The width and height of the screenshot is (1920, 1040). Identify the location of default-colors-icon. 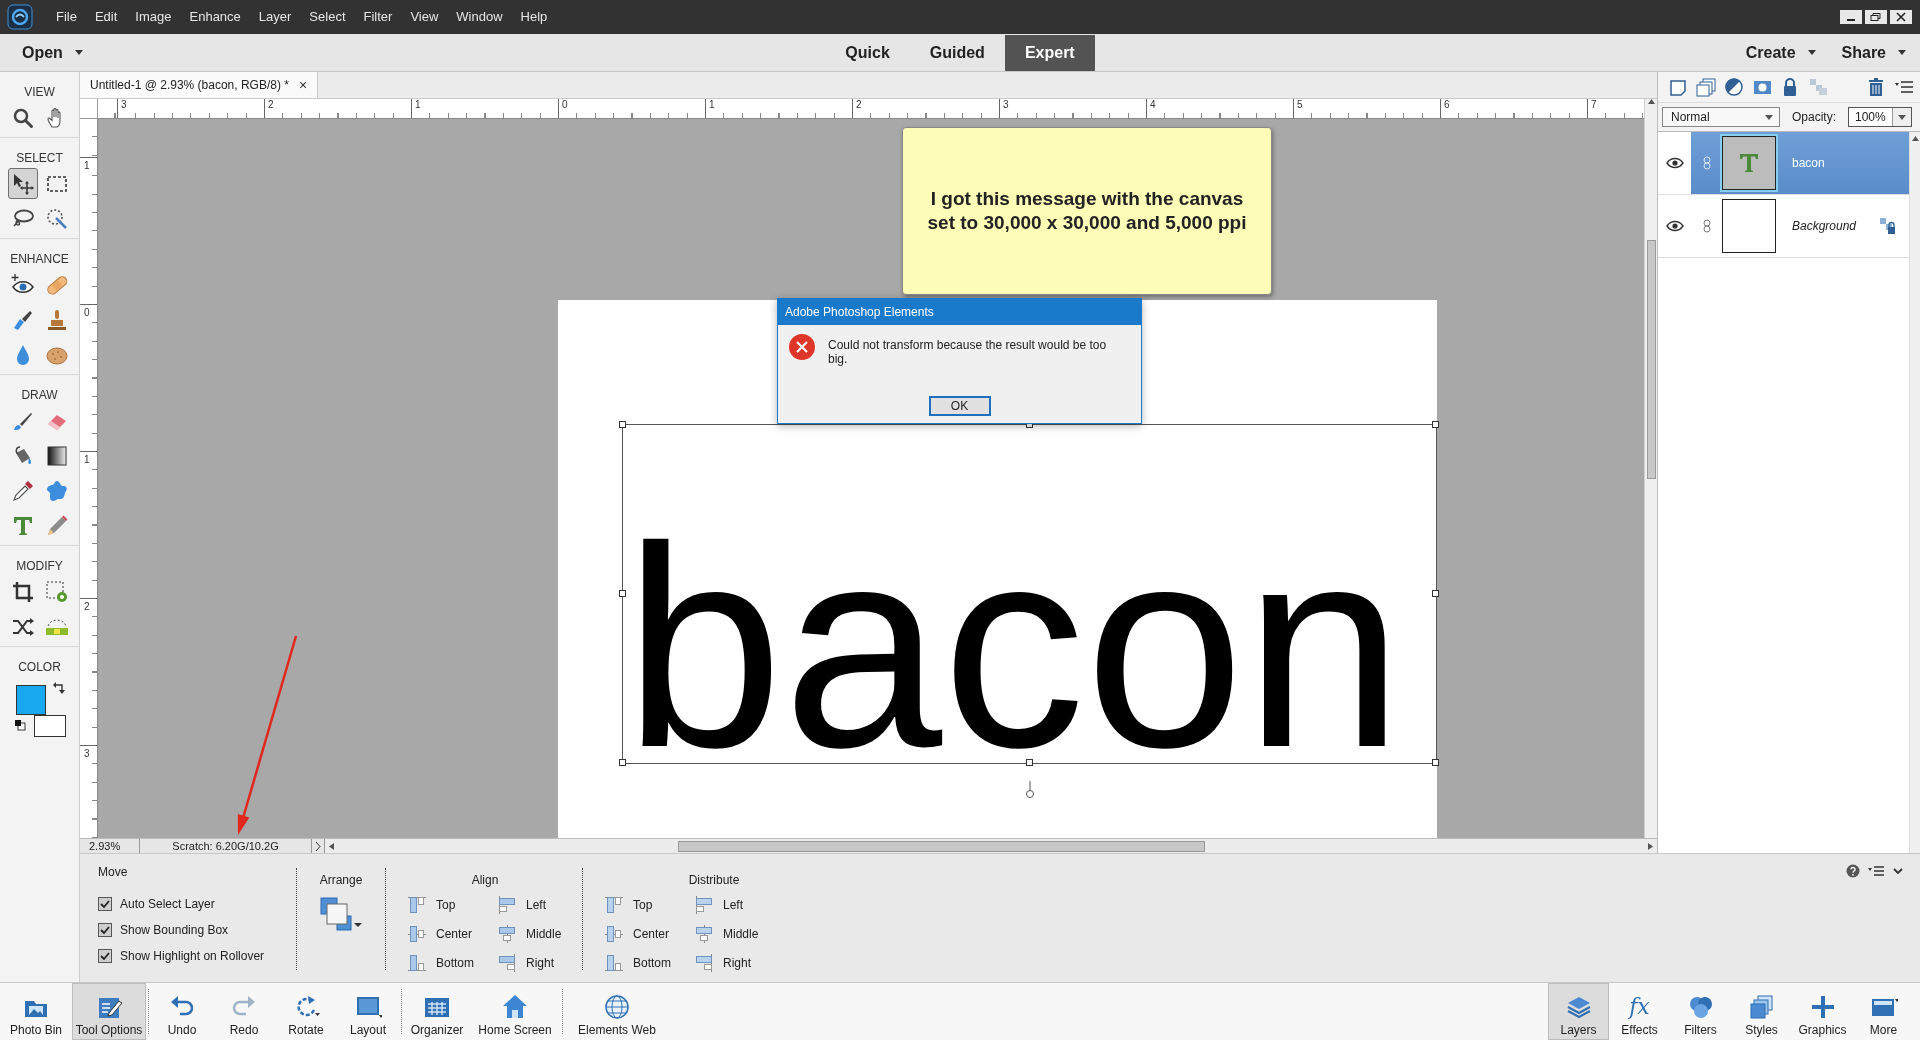
(20, 725).